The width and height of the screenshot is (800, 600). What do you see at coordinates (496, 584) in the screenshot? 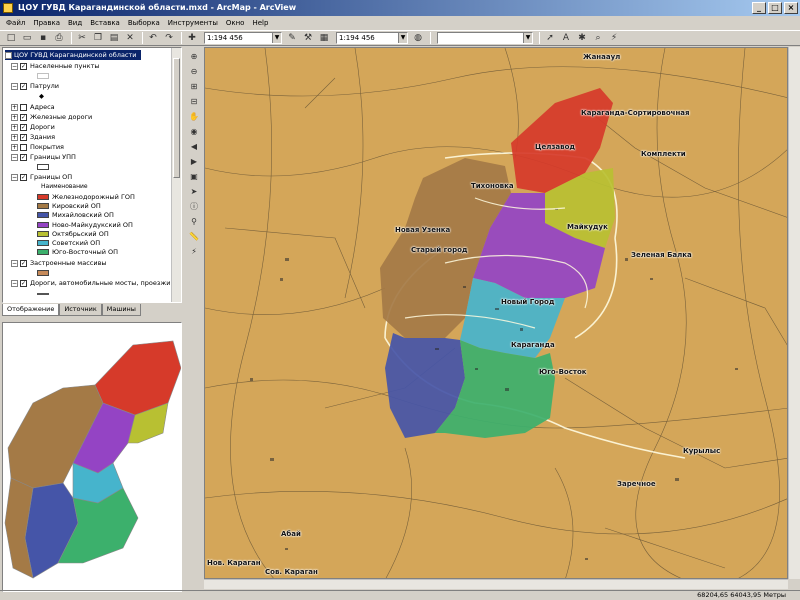
I see `map-horizontal-scrollbar` at bounding box center [496, 584].